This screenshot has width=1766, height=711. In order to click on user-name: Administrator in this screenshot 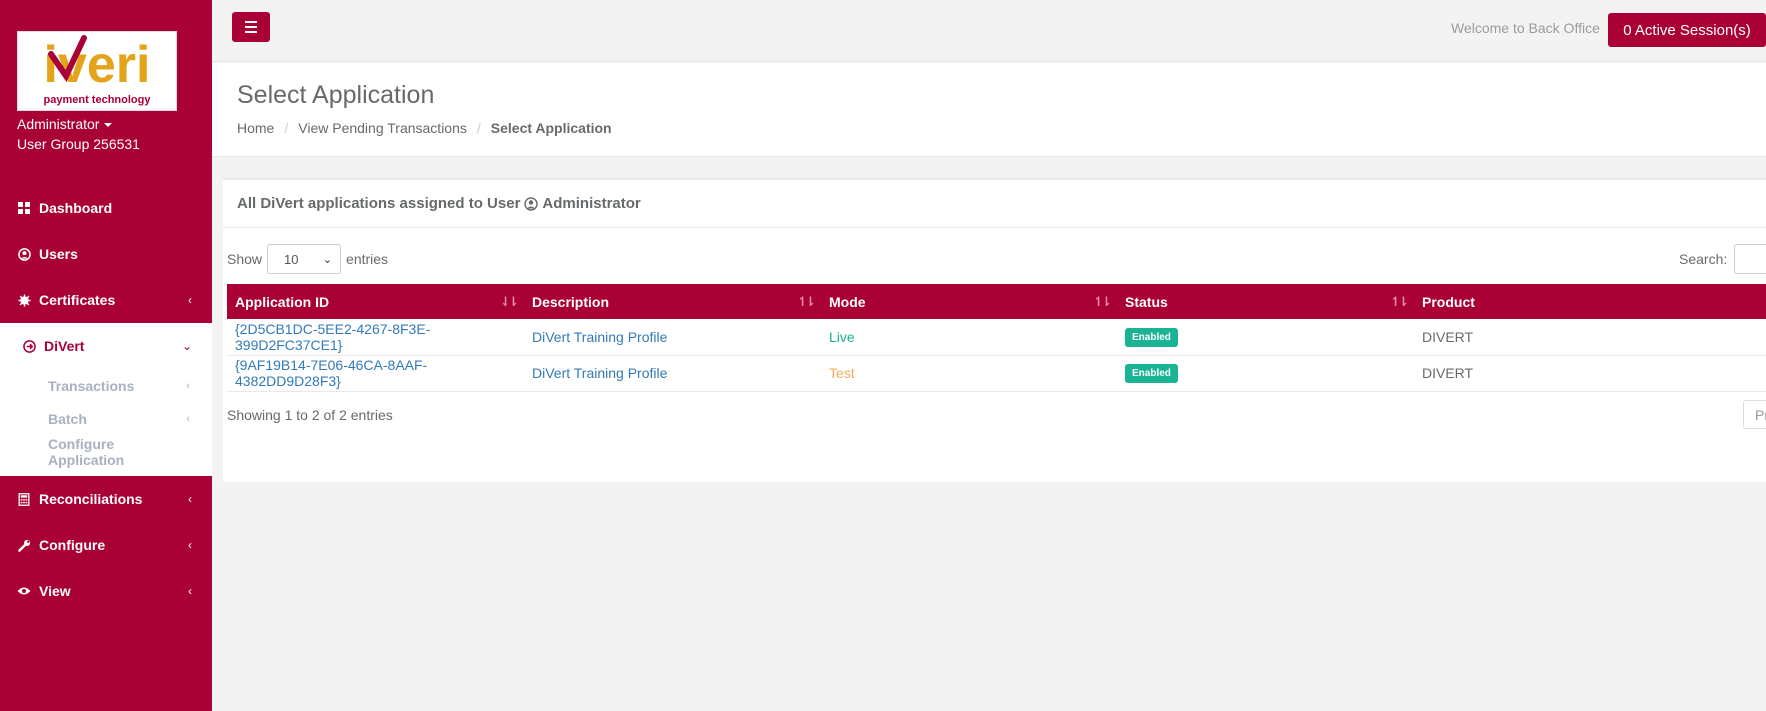, I will do `click(58, 124)`.